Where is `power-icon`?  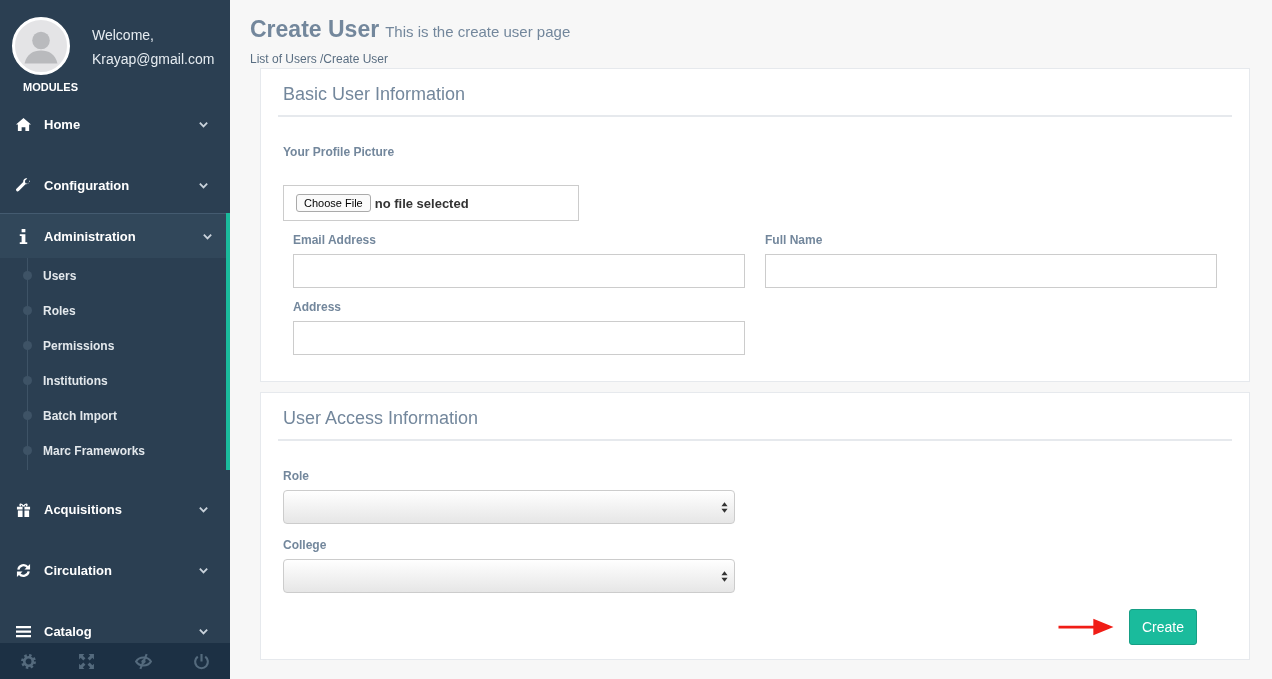 power-icon is located at coordinates (201, 661).